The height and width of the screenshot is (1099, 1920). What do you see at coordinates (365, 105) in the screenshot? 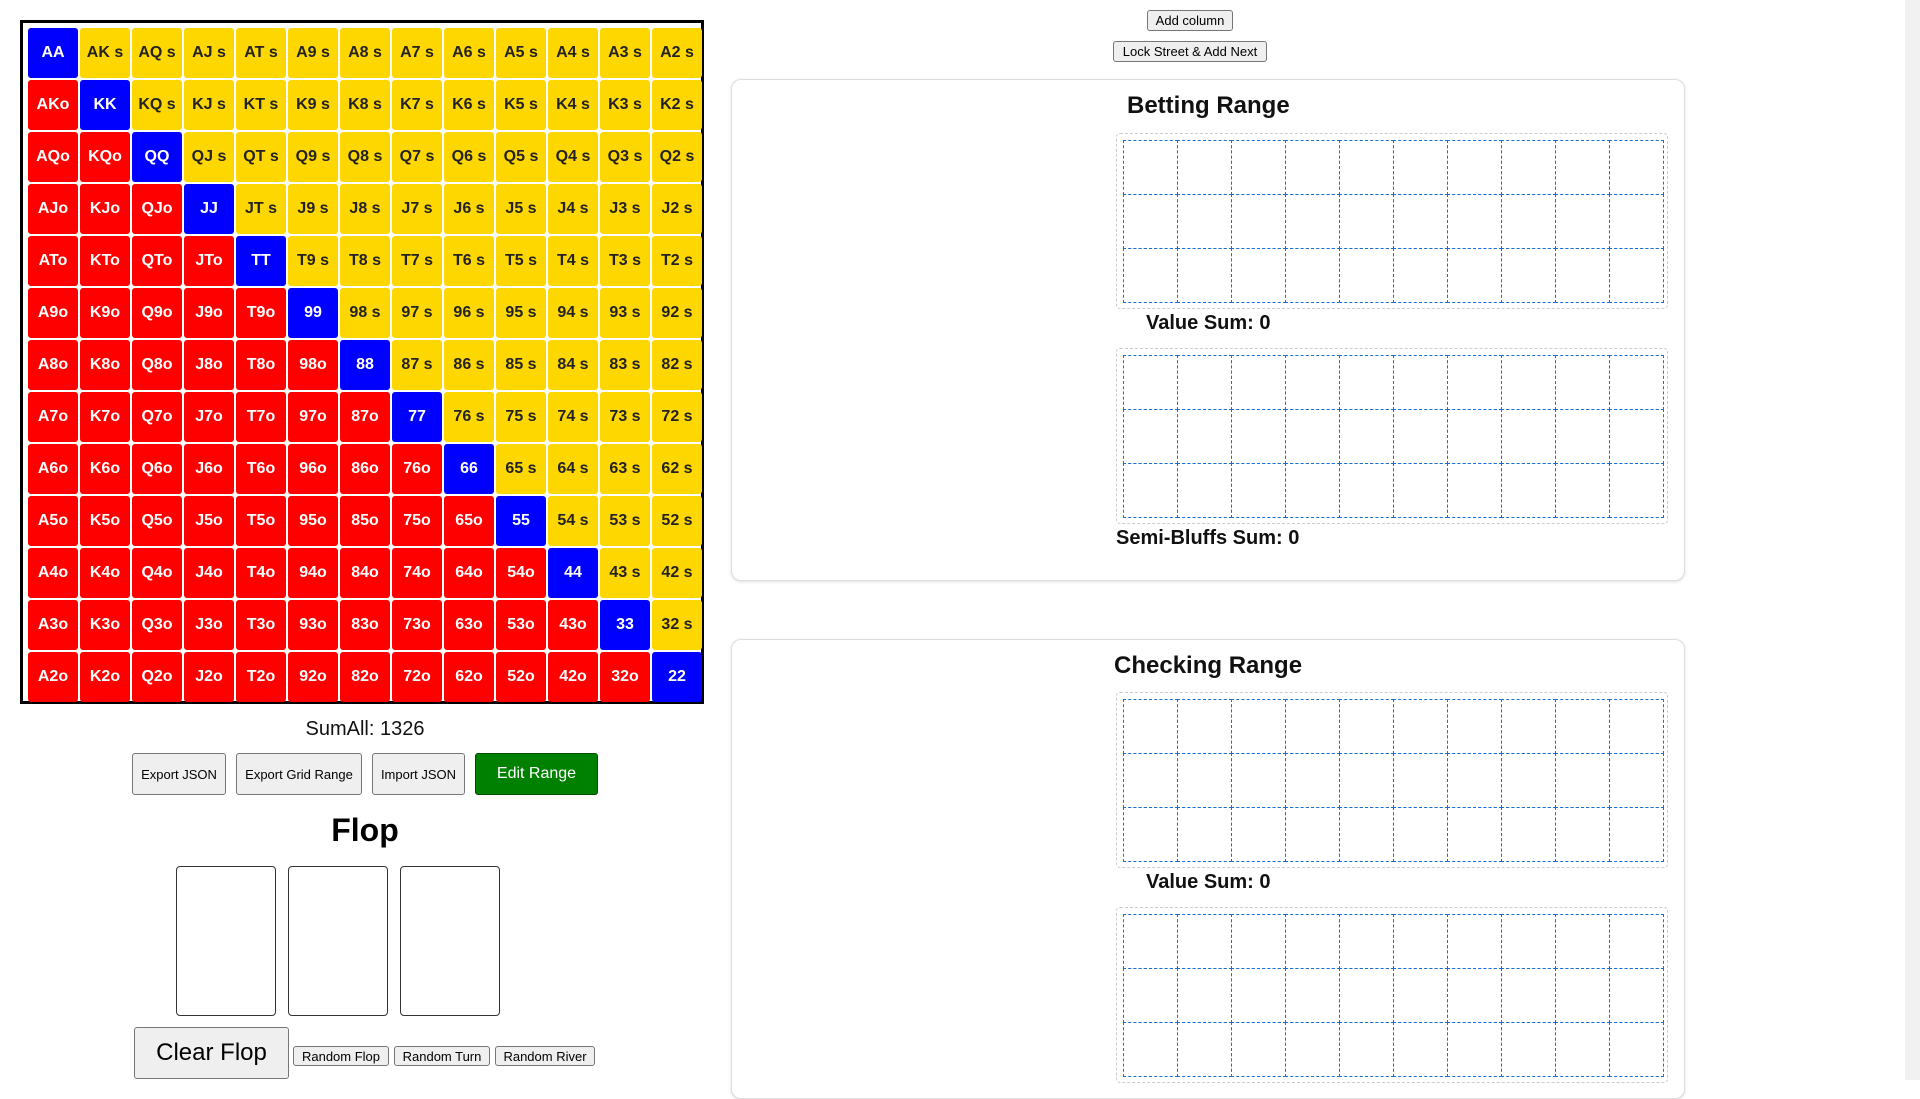
I see `hand-cell-k8s: K8 s` at bounding box center [365, 105].